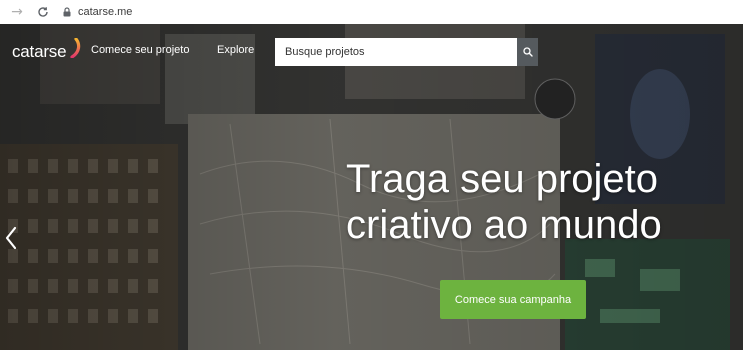  I want to click on headline-line-2: criativo ao mundo, so click(504, 225).